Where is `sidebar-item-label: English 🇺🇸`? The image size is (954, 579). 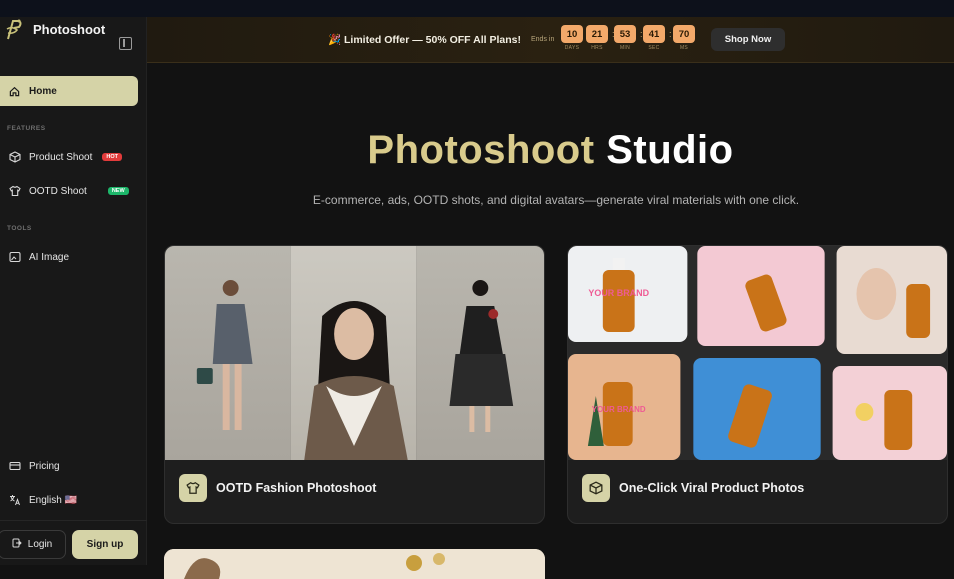 sidebar-item-label: English 🇺🇸 is located at coordinates (53, 500).